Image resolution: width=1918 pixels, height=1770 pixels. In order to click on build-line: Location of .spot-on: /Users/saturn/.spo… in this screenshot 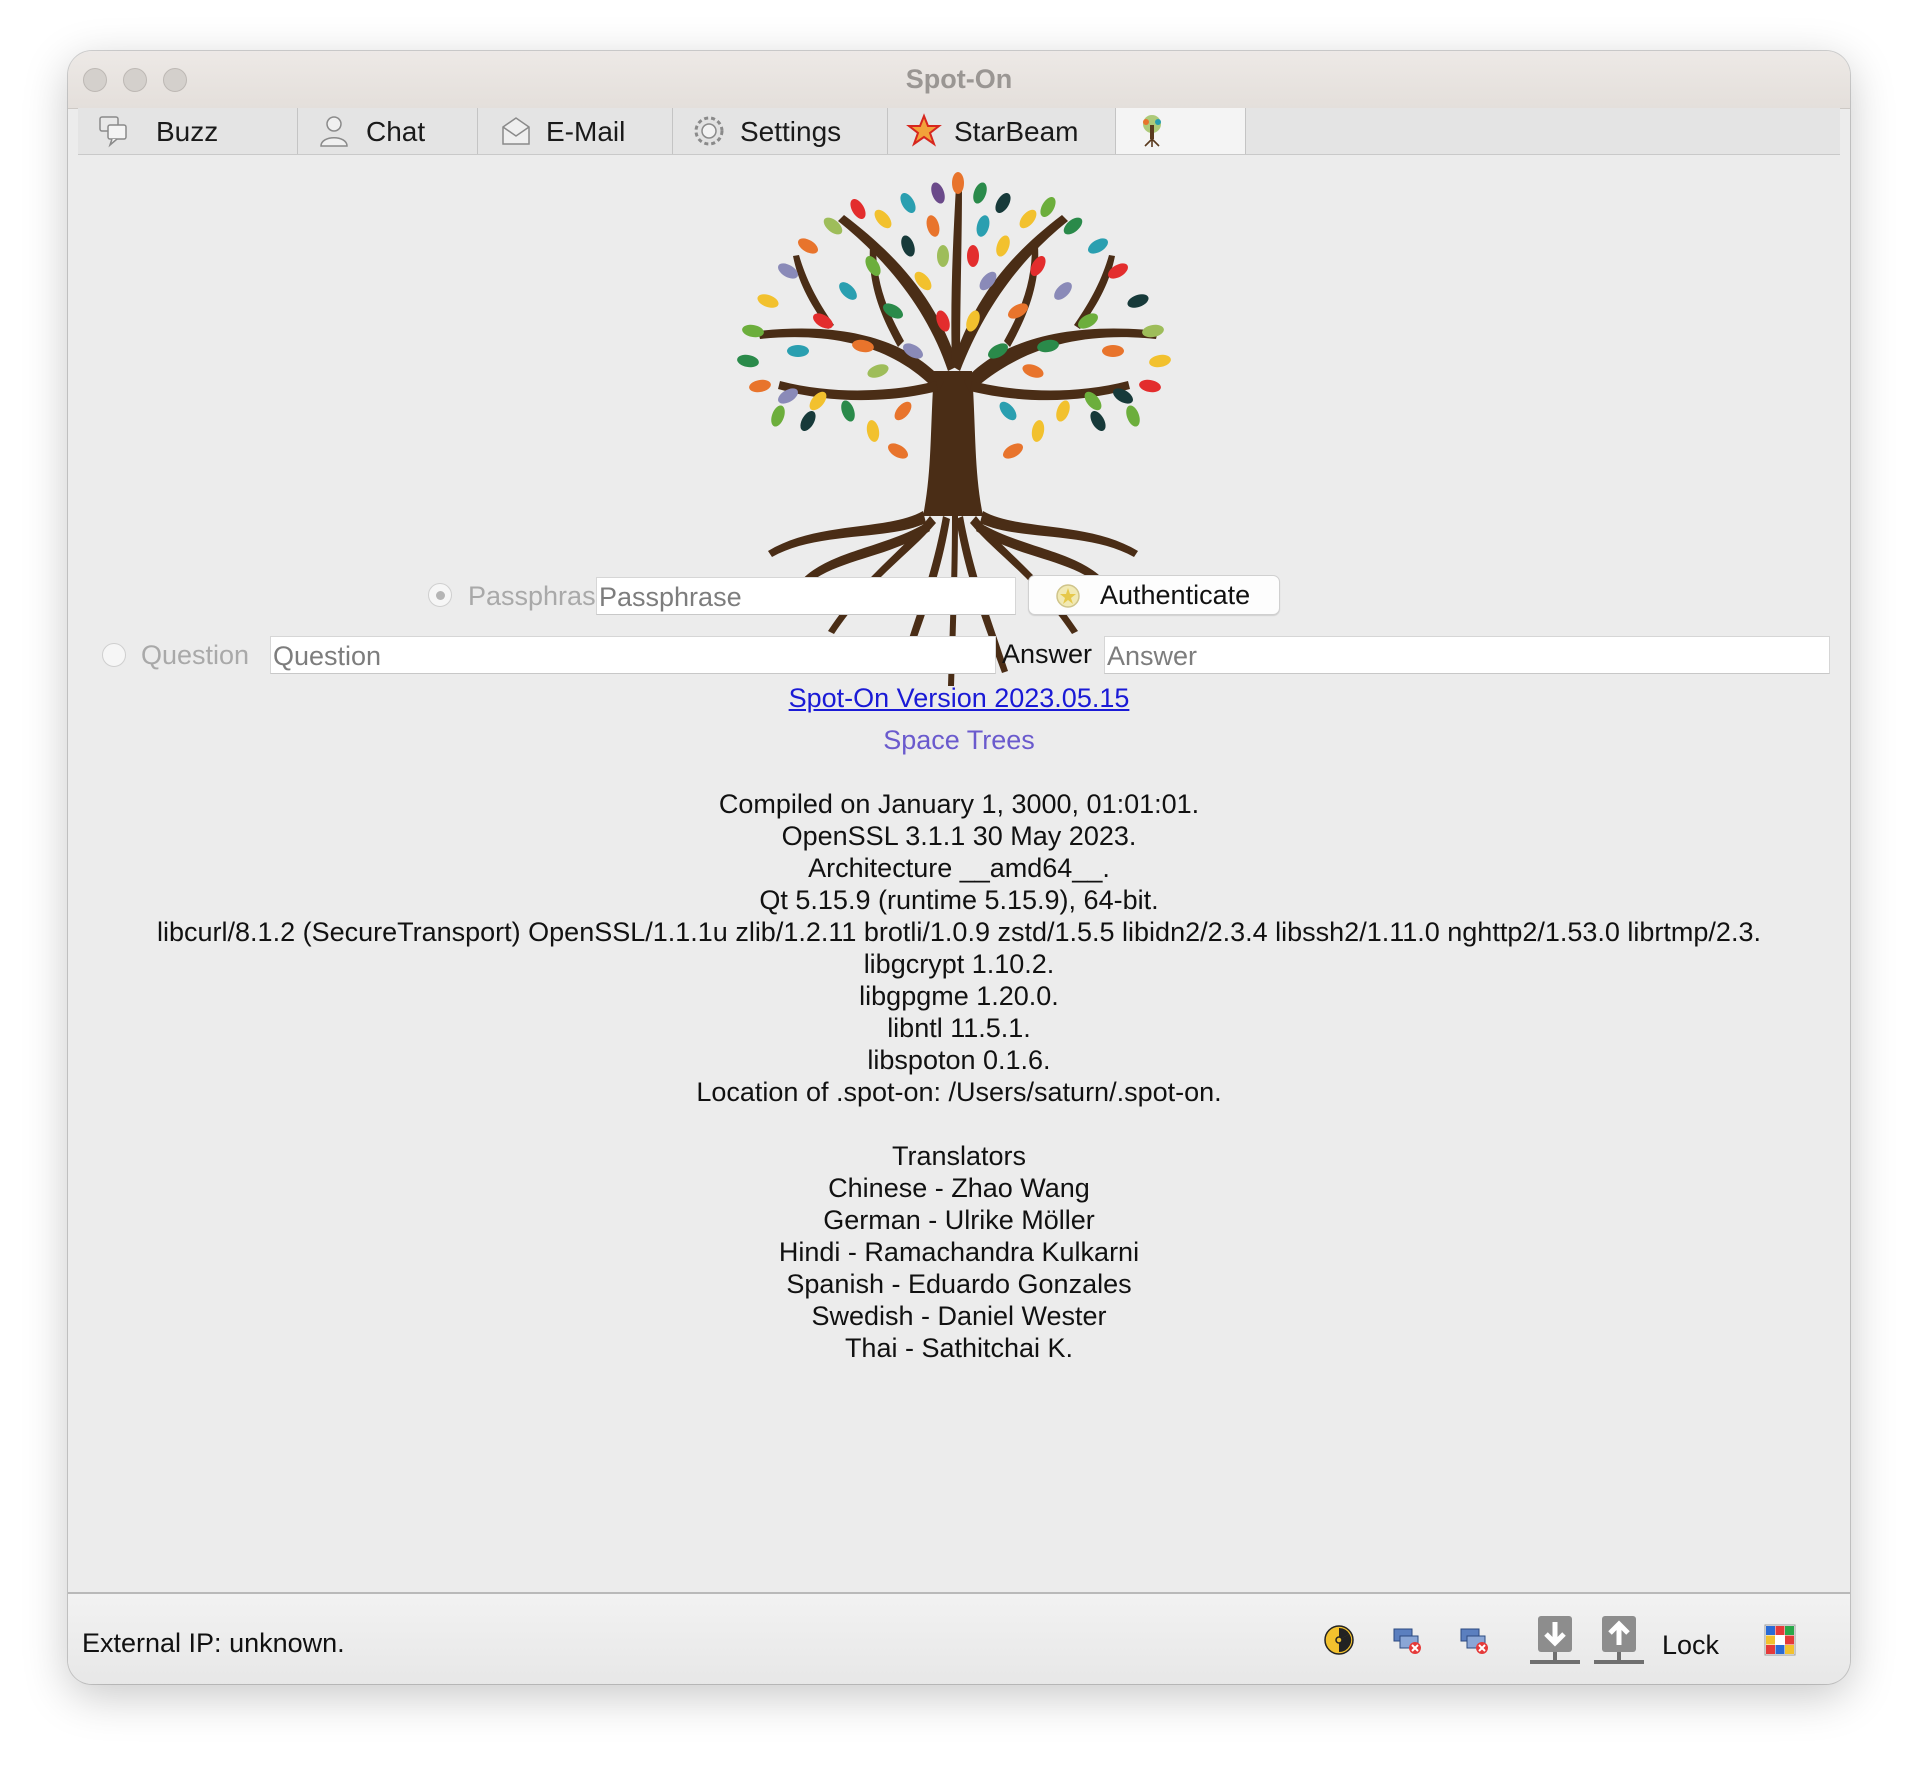, I will do `click(959, 1092)`.